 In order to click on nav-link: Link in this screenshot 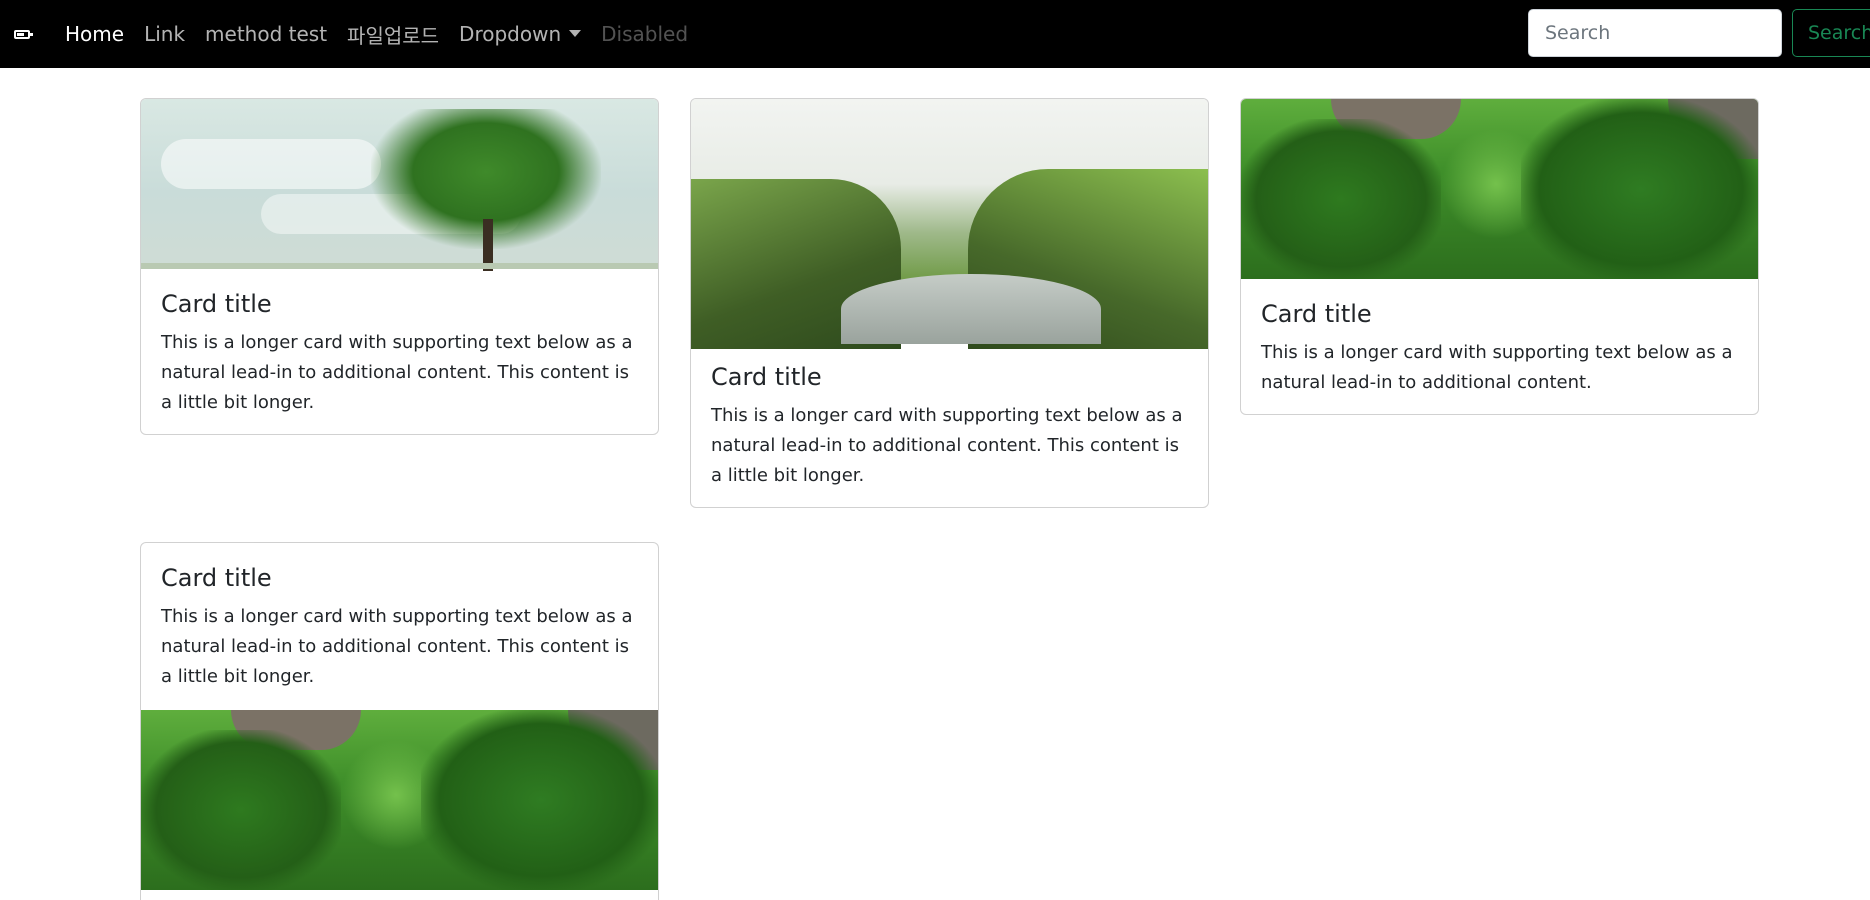, I will do `click(164, 34)`.